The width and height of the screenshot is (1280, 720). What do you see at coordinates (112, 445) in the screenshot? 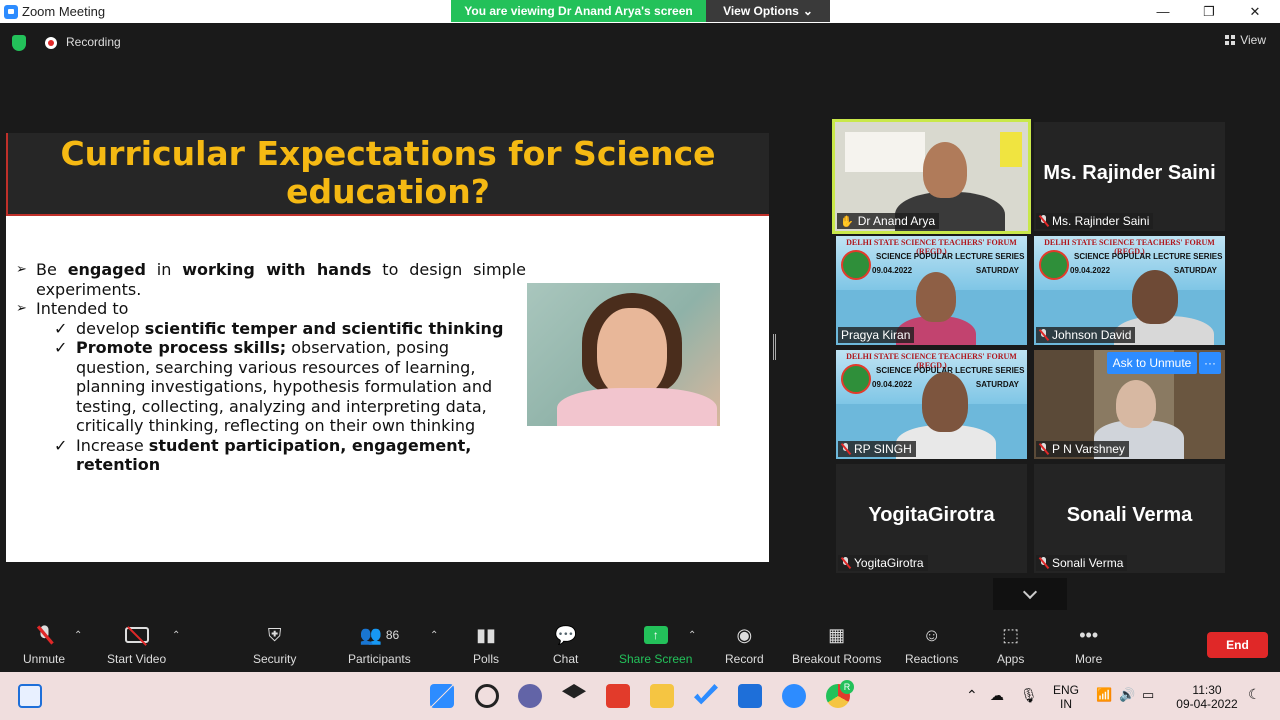
I see `sub-text: Increase` at bounding box center [112, 445].